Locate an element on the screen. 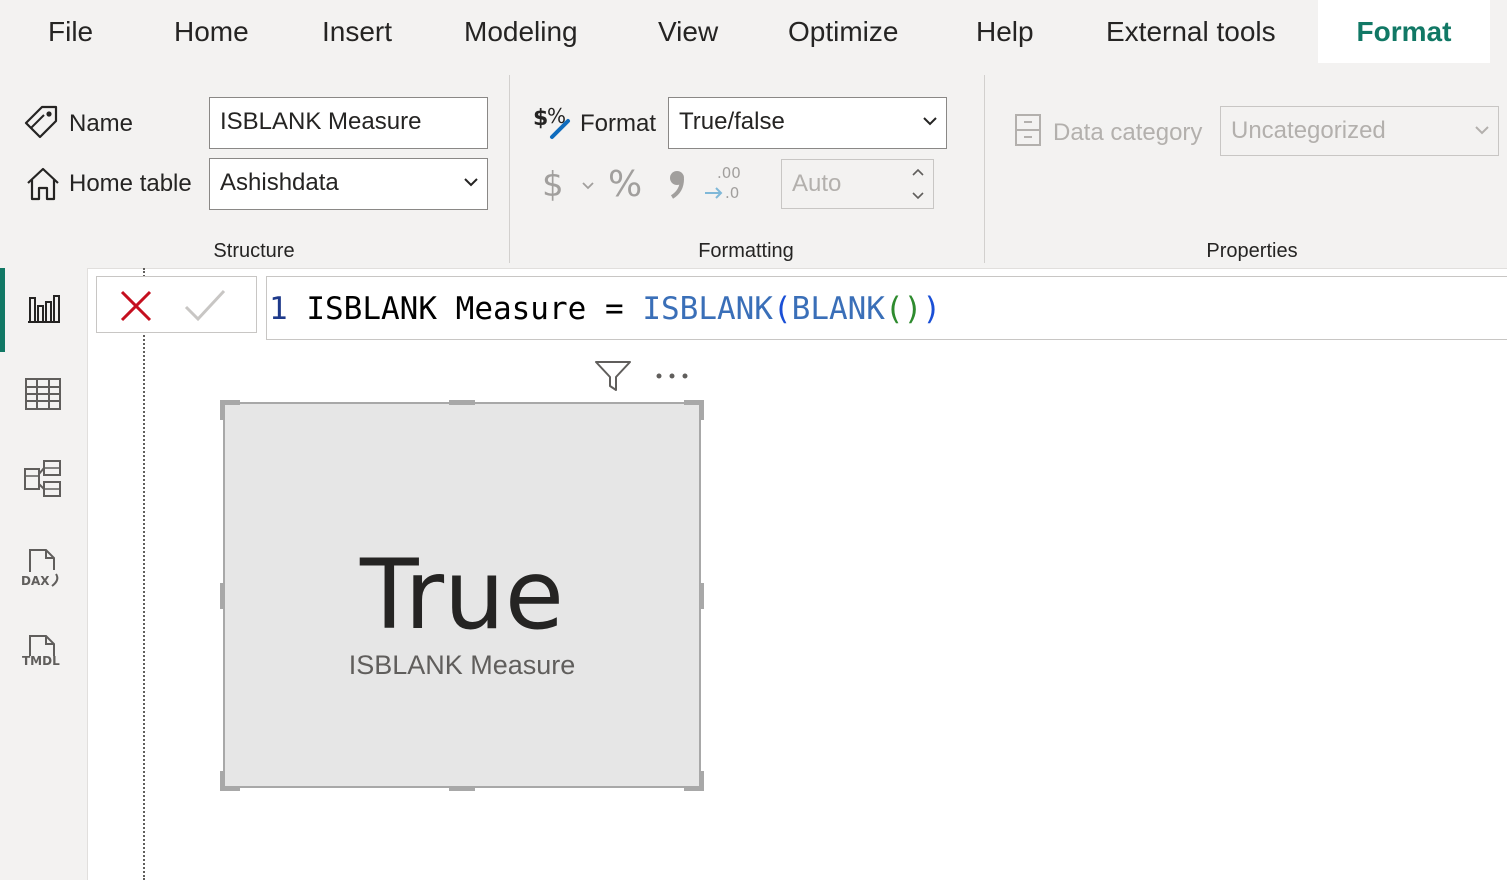 The image size is (1507, 880). formula-measure-name: ISBLANK Measure is located at coordinates (446, 309).